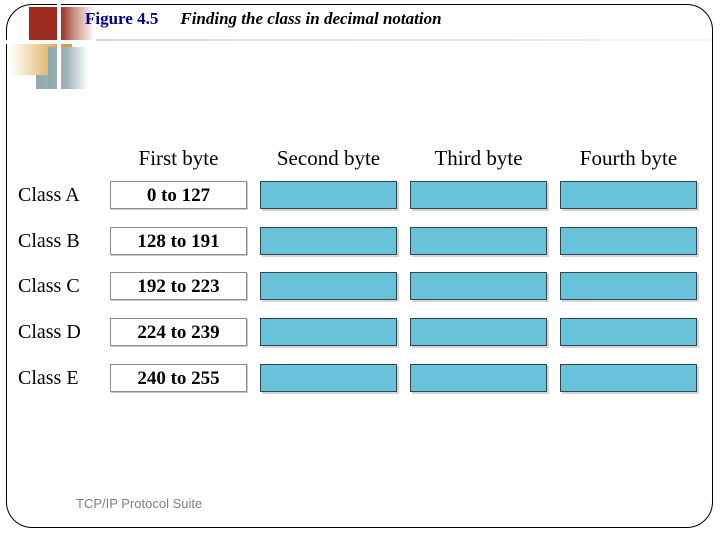 This screenshot has width=720, height=540. What do you see at coordinates (478, 195) in the screenshot?
I see `third-byte-box-class-a` at bounding box center [478, 195].